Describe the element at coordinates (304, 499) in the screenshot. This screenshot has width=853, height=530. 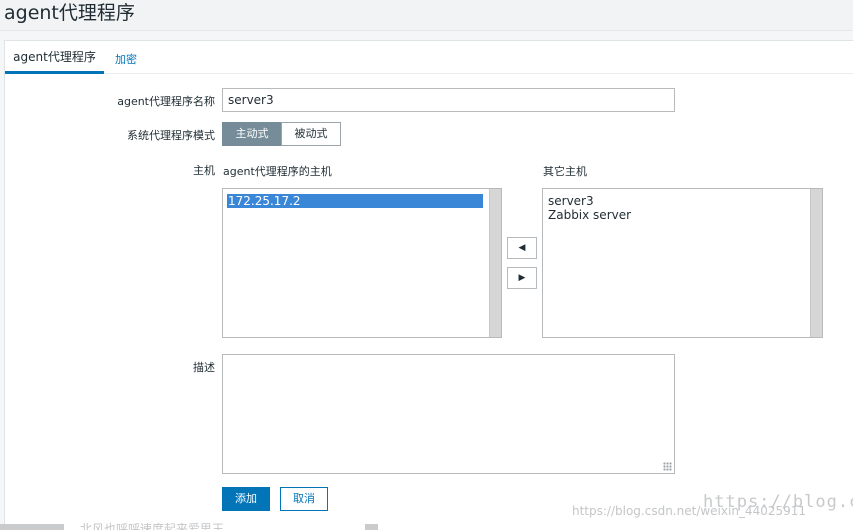
I see `cancel-button: 取消` at that location.